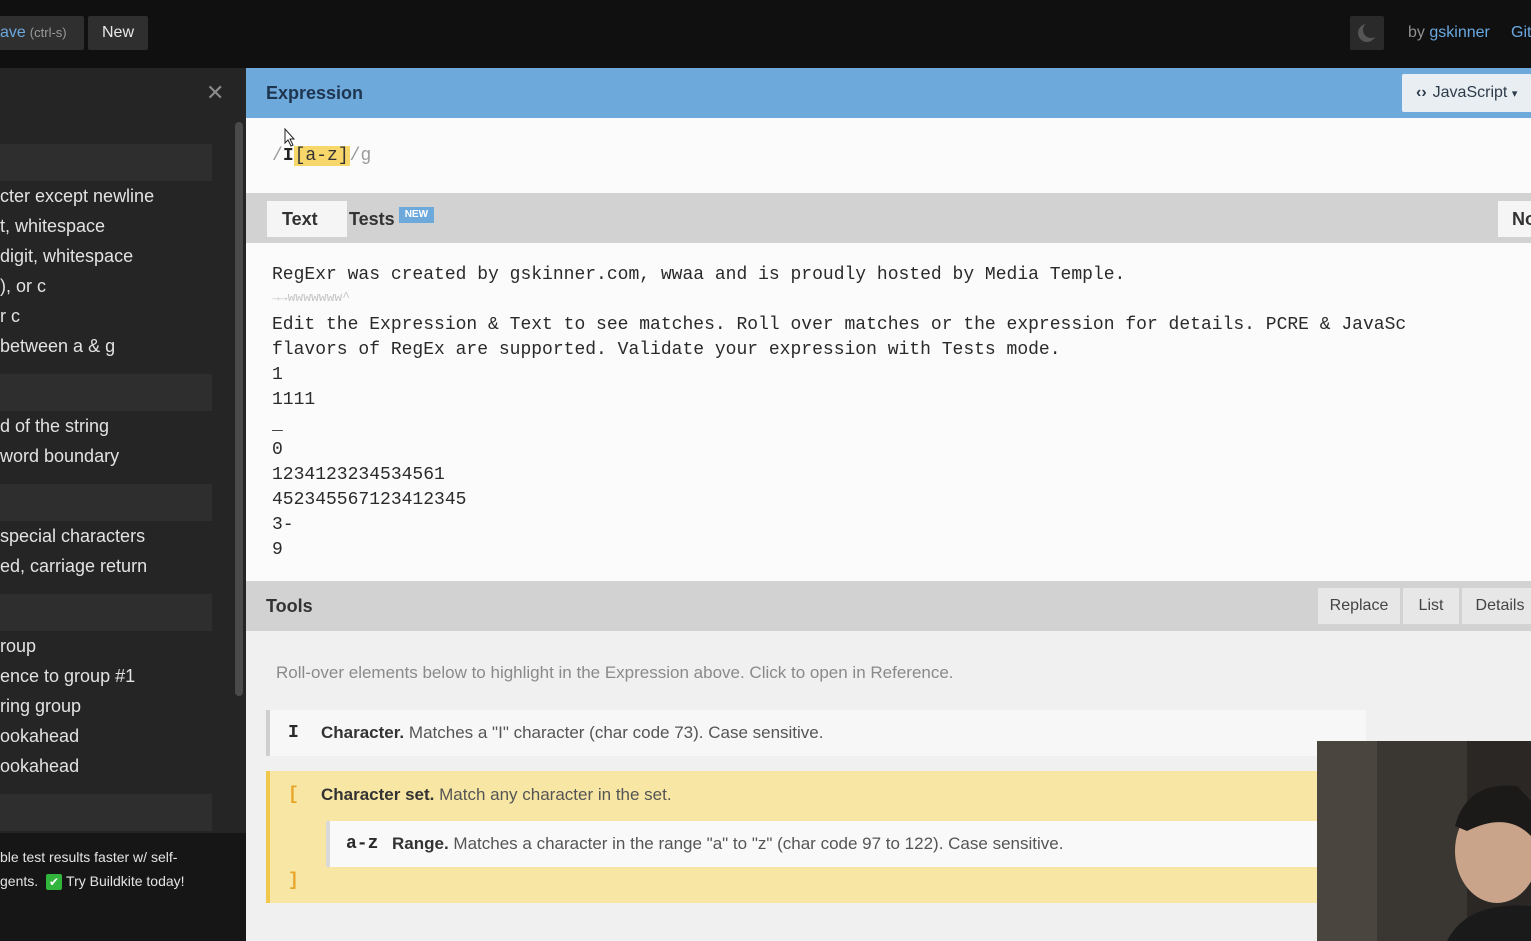 The height and width of the screenshot is (941, 1531). I want to click on code-icon: ‹›, so click(1421, 92).